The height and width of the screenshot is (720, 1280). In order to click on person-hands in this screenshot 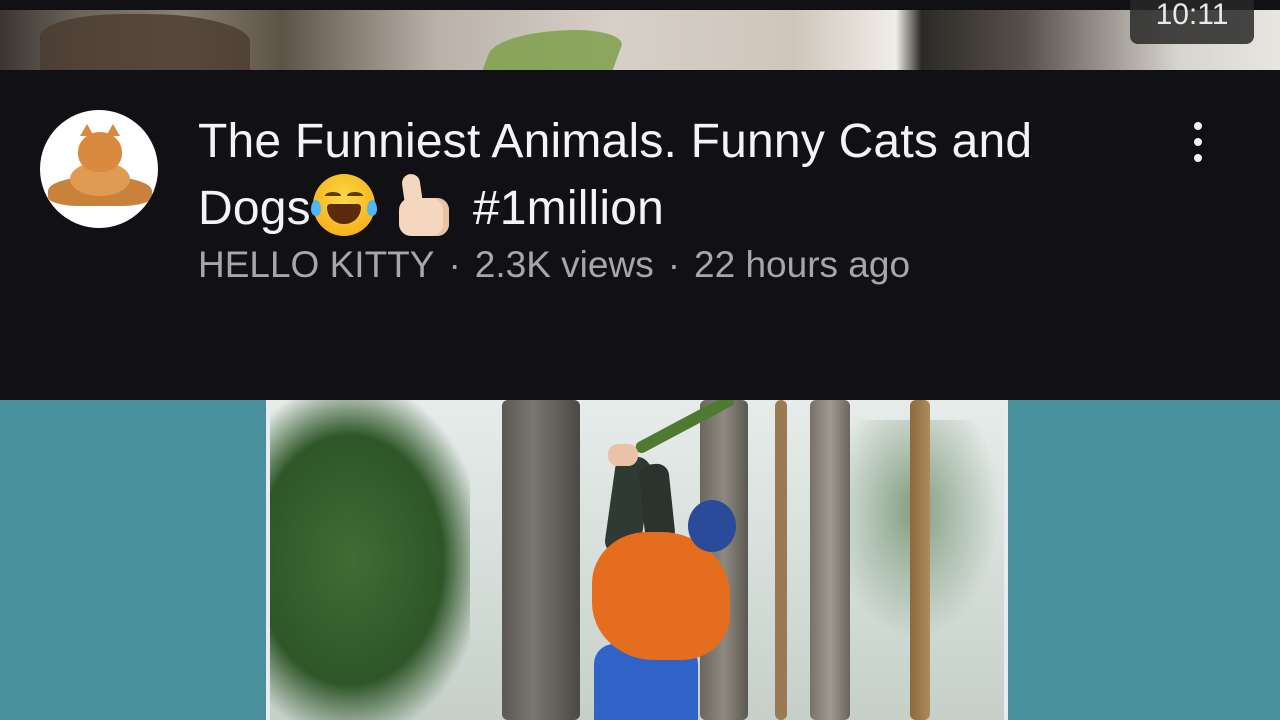, I will do `click(623, 455)`.